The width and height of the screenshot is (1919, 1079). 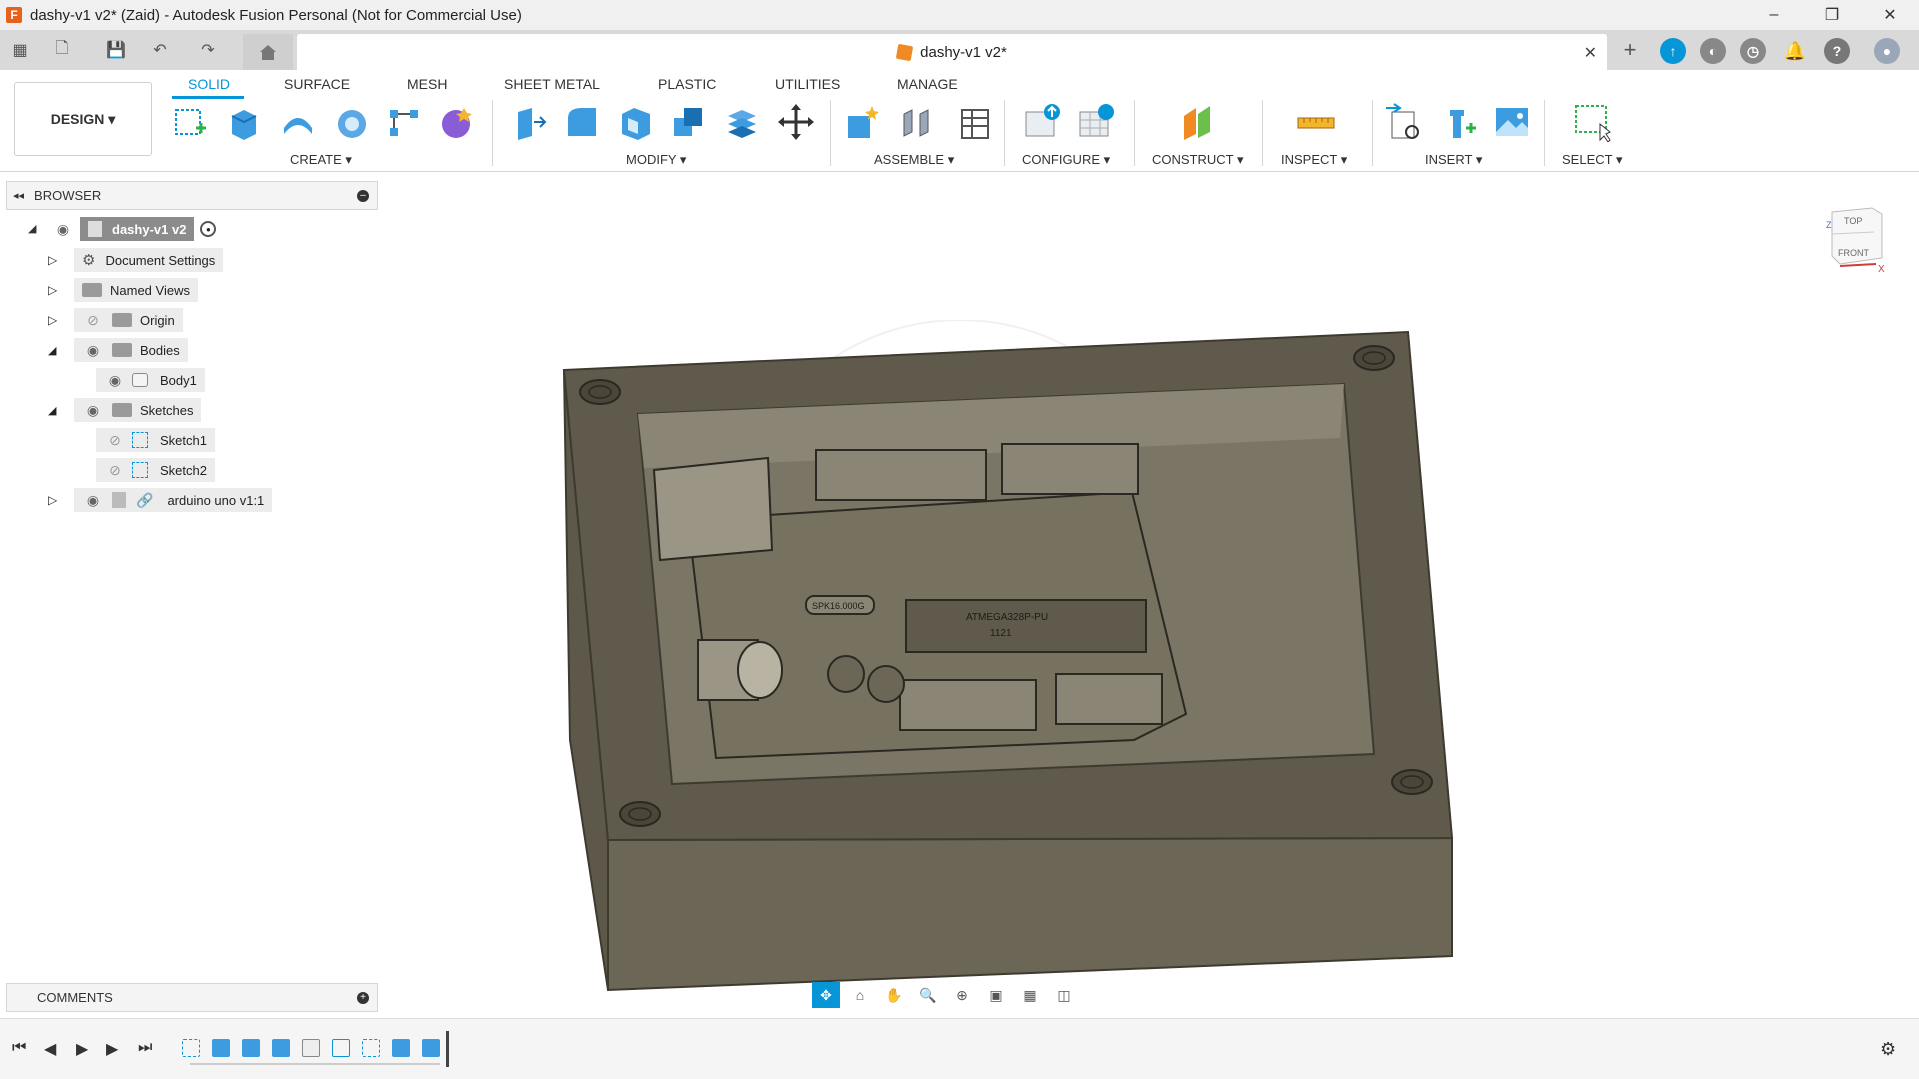 What do you see at coordinates (1512, 122) in the screenshot?
I see `insert-canvas-icon` at bounding box center [1512, 122].